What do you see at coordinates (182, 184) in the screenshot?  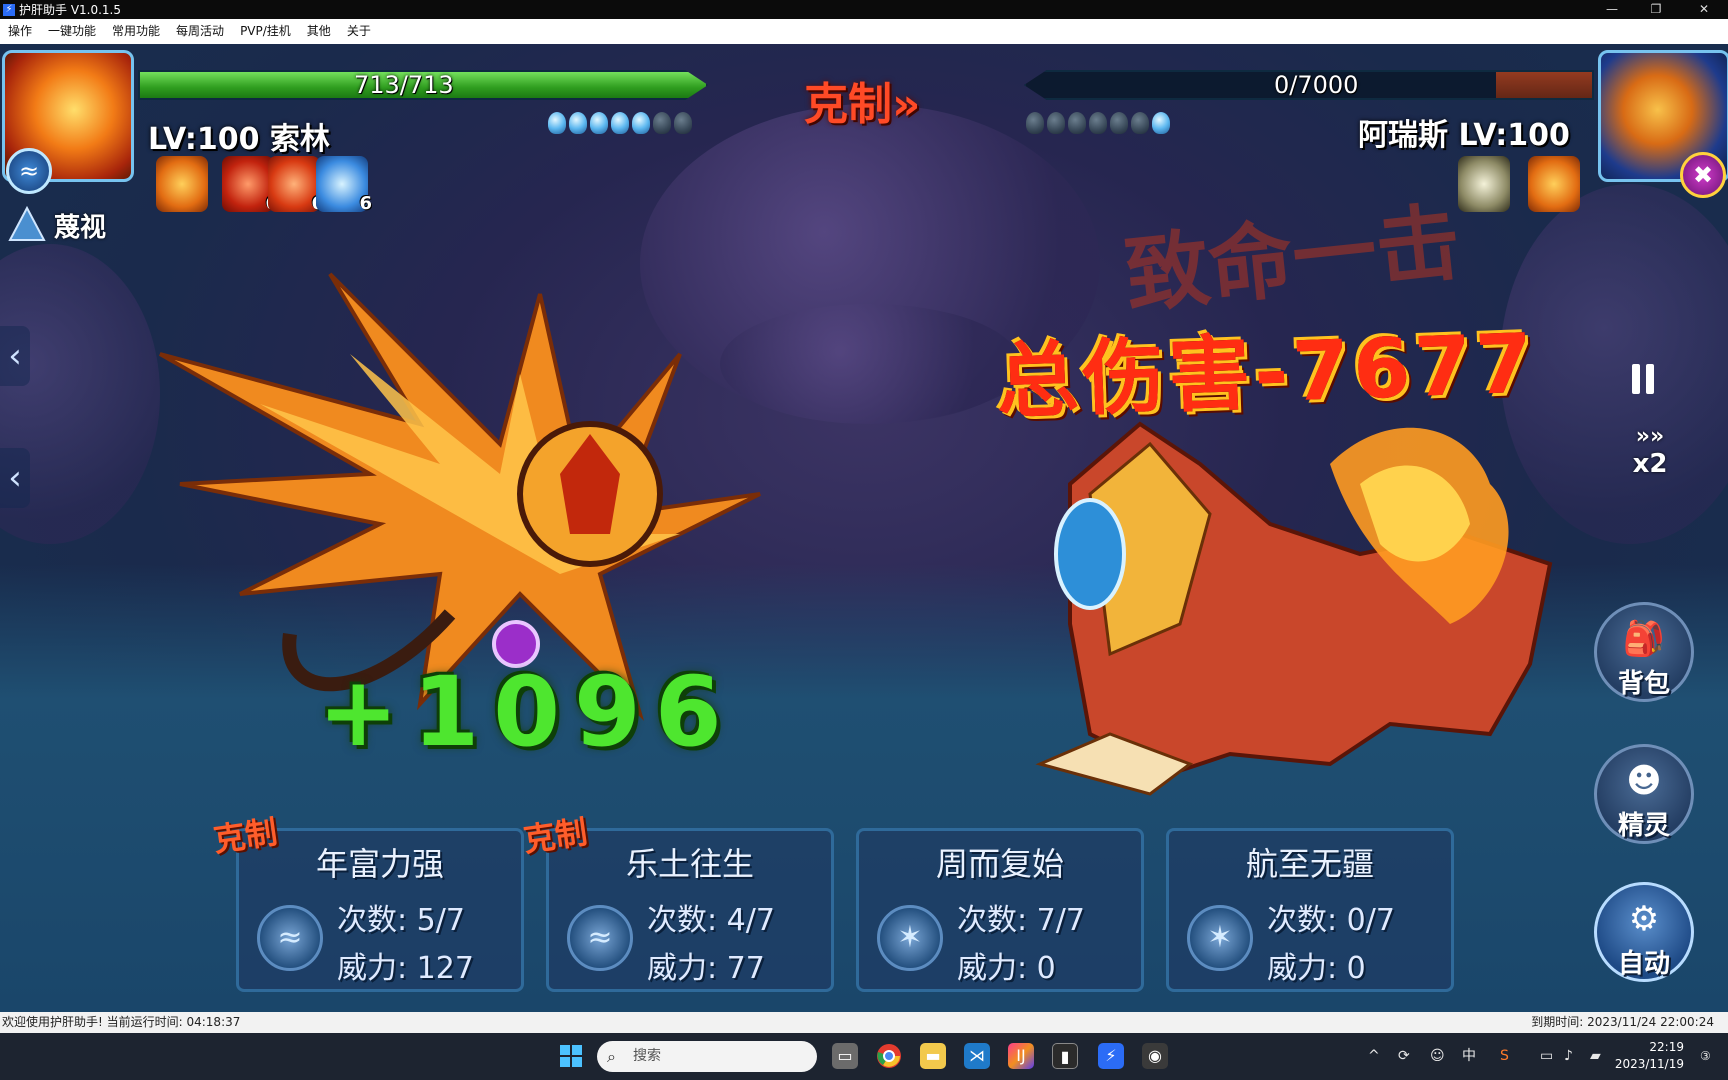 I see `buff-fire-icon` at bounding box center [182, 184].